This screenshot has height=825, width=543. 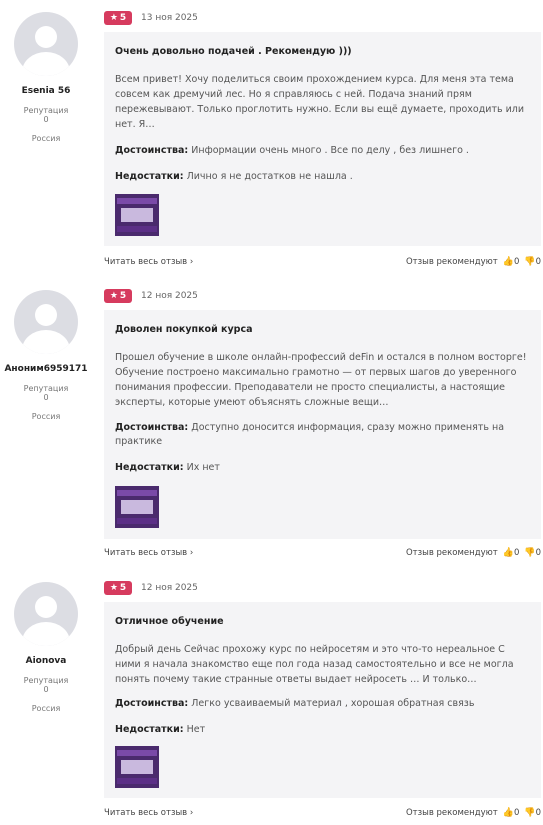 What do you see at coordinates (325, 468) in the screenshot?
I see `review-cons: Недостатки: Их нет` at bounding box center [325, 468].